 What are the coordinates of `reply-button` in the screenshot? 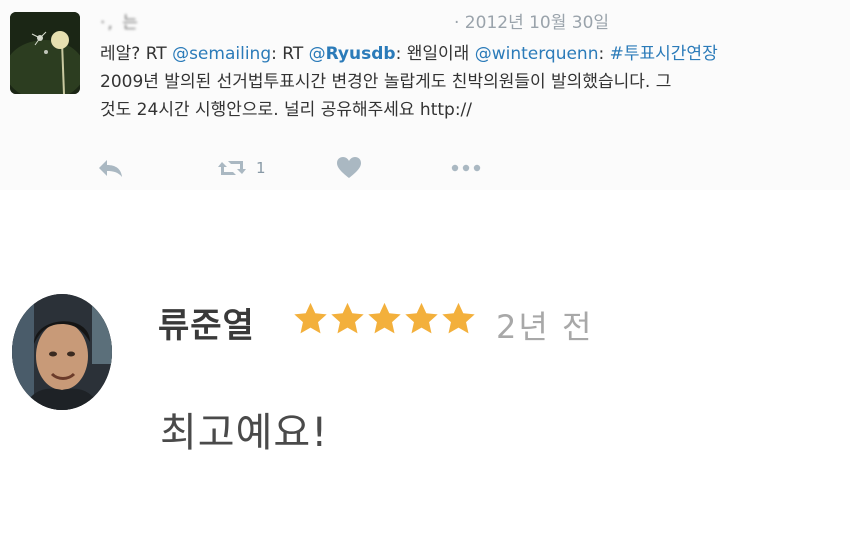 It's located at (110, 168).